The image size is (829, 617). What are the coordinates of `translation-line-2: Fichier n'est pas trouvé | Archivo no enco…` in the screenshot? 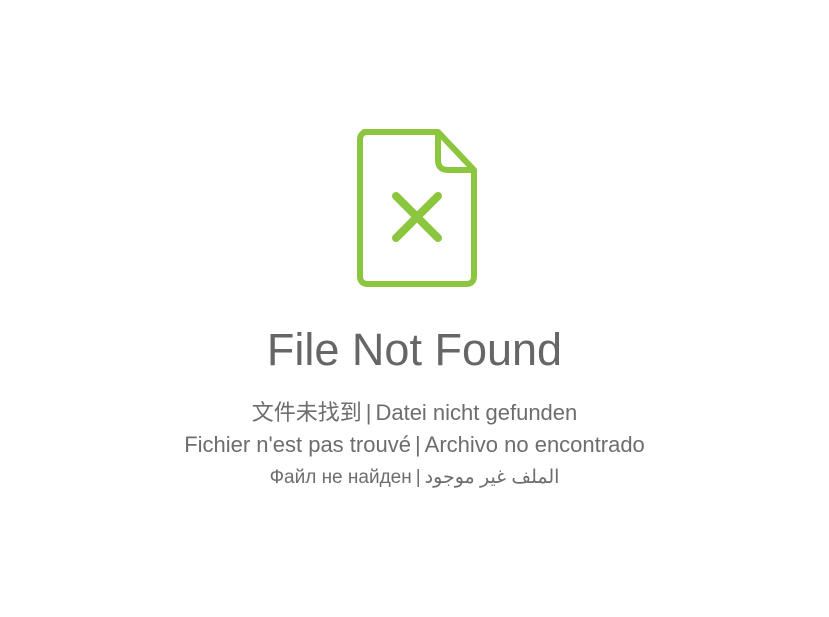 It's located at (414, 445).